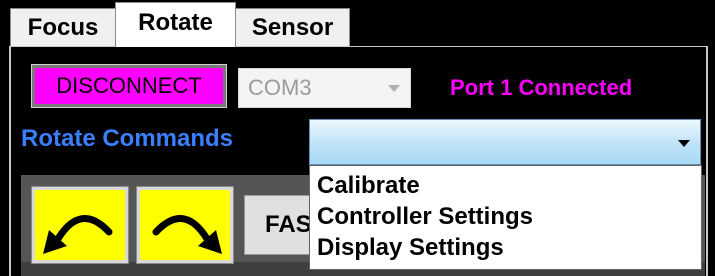 This screenshot has width=715, height=276. I want to click on dropdown-item-calibrate: Calibrate, so click(368, 186).